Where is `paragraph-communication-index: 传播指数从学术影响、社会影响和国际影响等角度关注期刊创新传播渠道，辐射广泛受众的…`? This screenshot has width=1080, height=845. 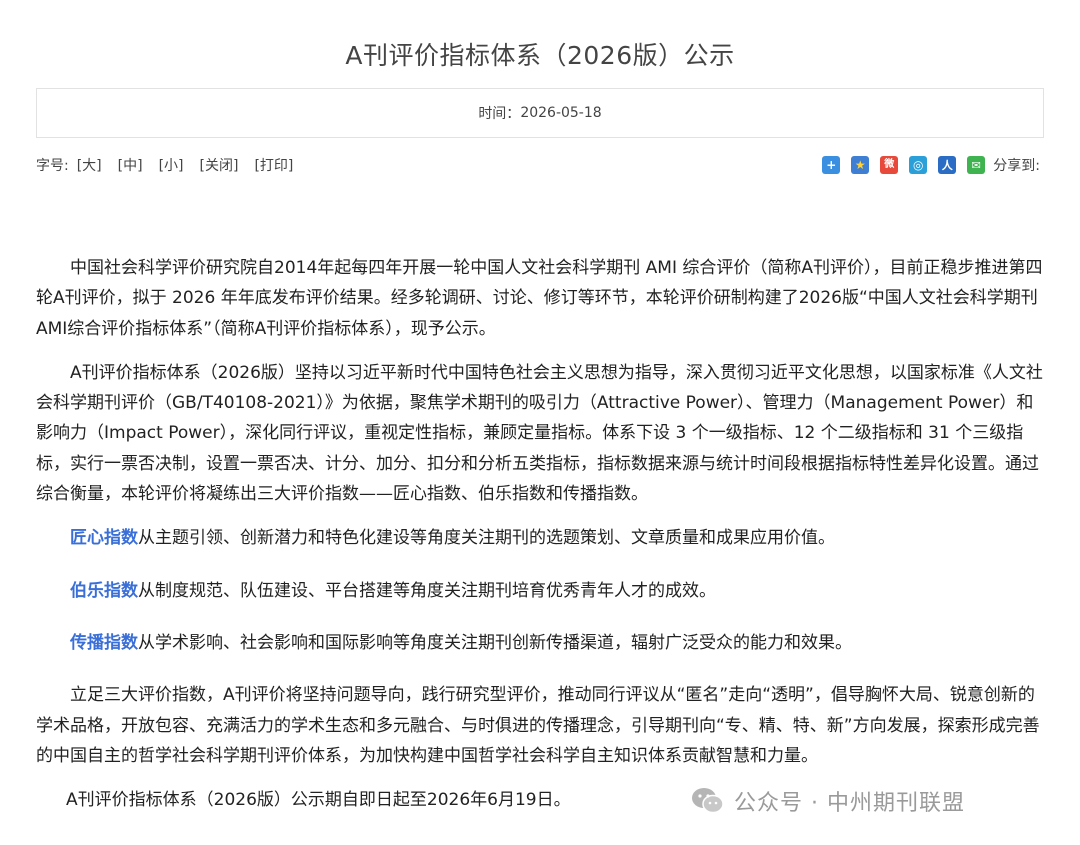
paragraph-communication-index: 传播指数从学术影响、社会影响和国际影响等角度关注期刊创新传播渠道，辐射广泛受众的… is located at coordinates (541, 643).